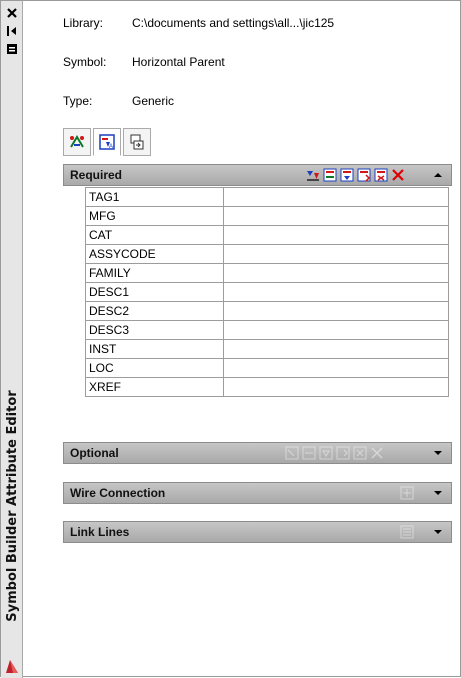  What do you see at coordinates (12, 49) in the screenshot?
I see `properties-icon` at bounding box center [12, 49].